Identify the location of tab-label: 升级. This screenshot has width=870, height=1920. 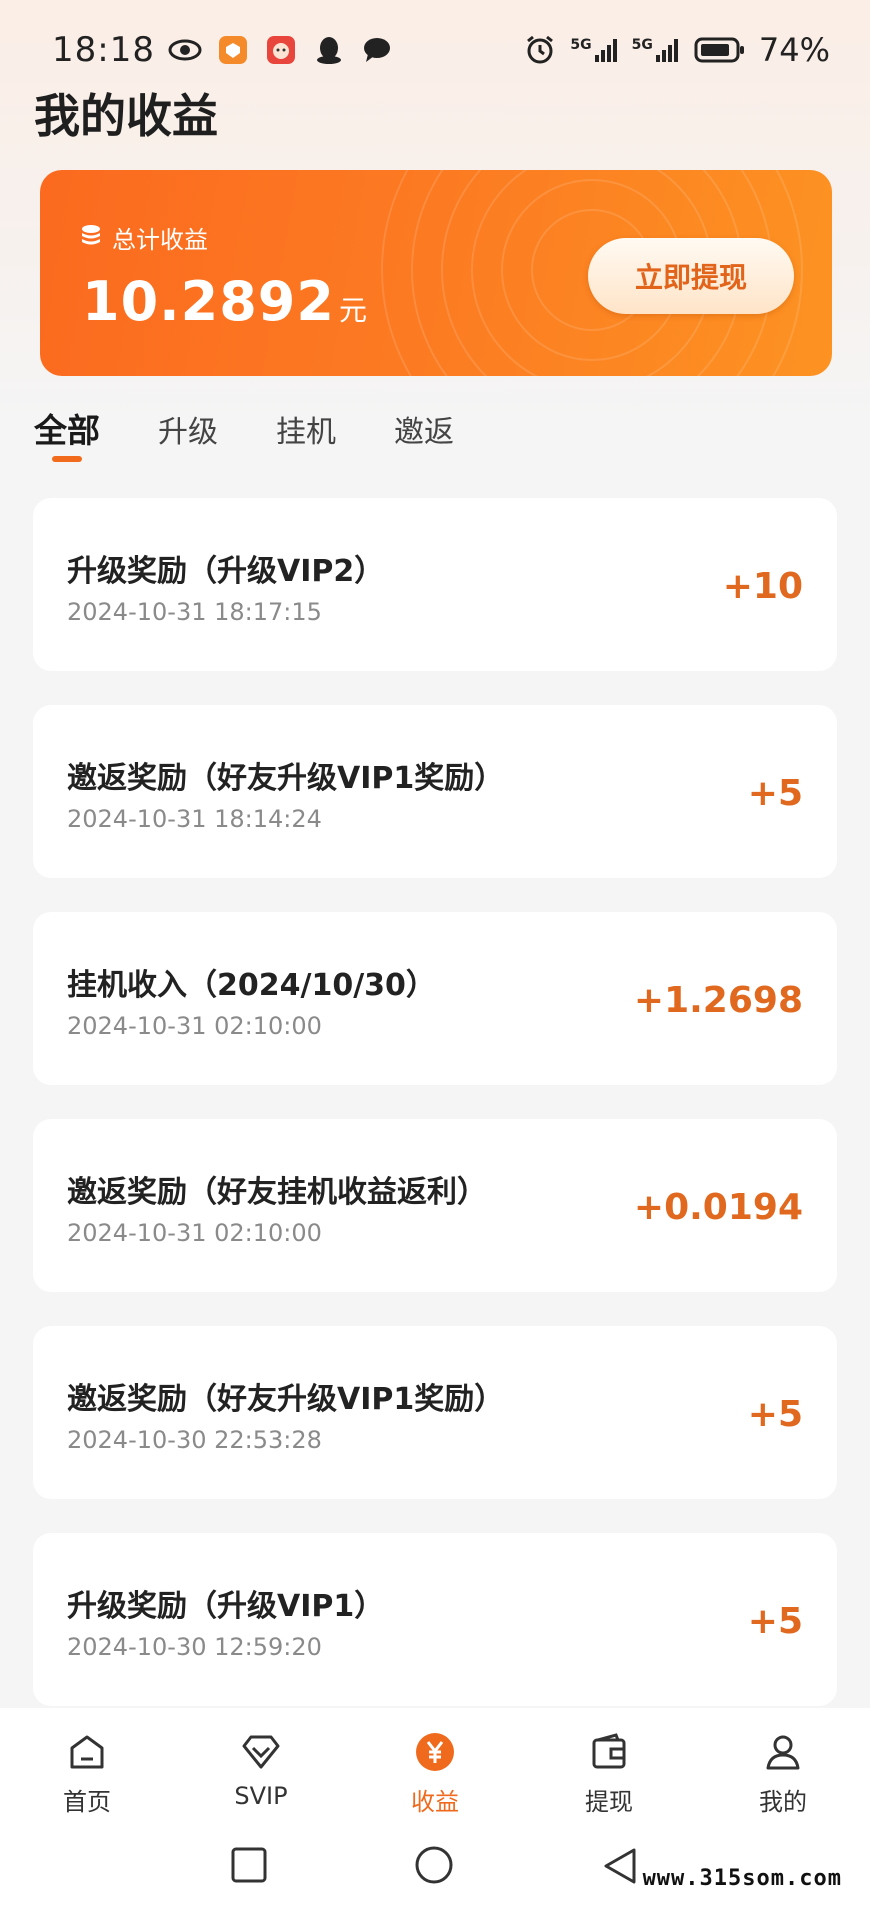
(188, 432).